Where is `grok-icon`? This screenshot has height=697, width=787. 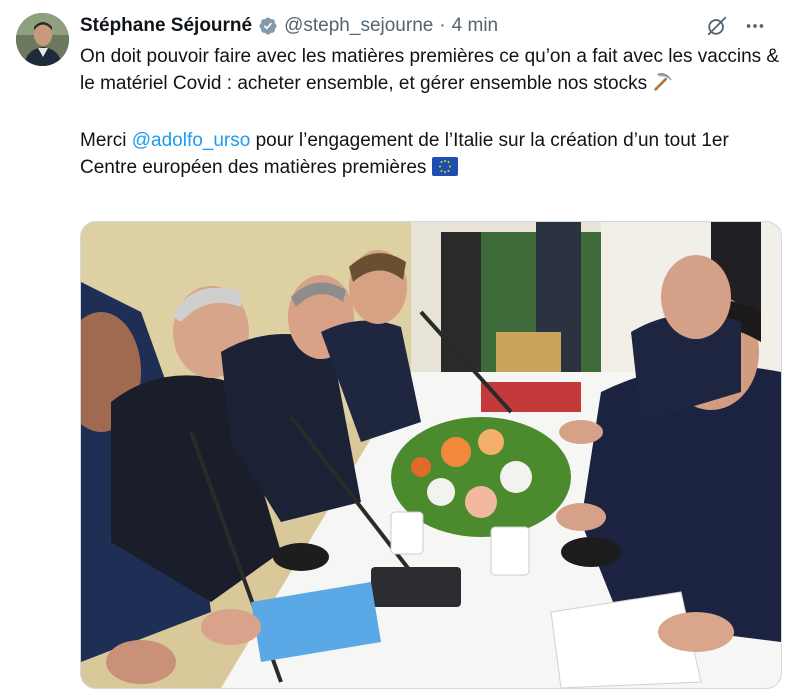 grok-icon is located at coordinates (717, 26).